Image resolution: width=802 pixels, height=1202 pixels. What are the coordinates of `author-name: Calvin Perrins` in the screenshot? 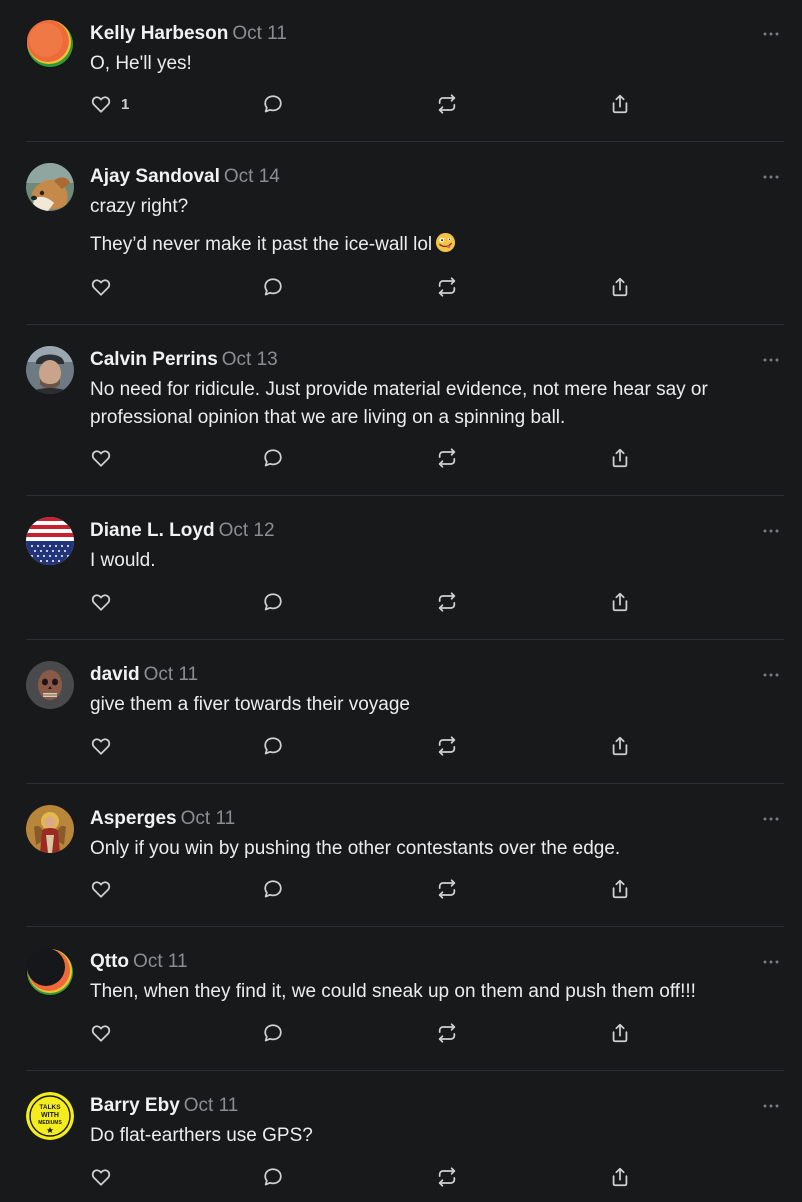 It's located at (154, 359).